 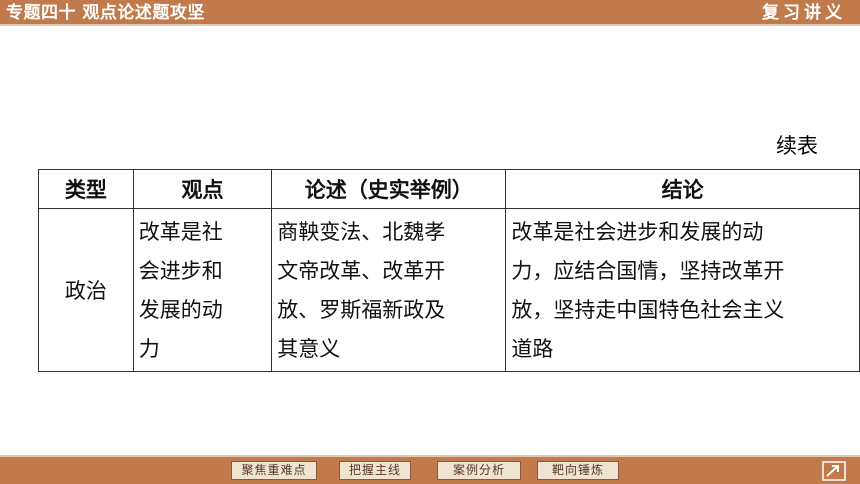 What do you see at coordinates (797, 146) in the screenshot?
I see `continued-label: 续表` at bounding box center [797, 146].